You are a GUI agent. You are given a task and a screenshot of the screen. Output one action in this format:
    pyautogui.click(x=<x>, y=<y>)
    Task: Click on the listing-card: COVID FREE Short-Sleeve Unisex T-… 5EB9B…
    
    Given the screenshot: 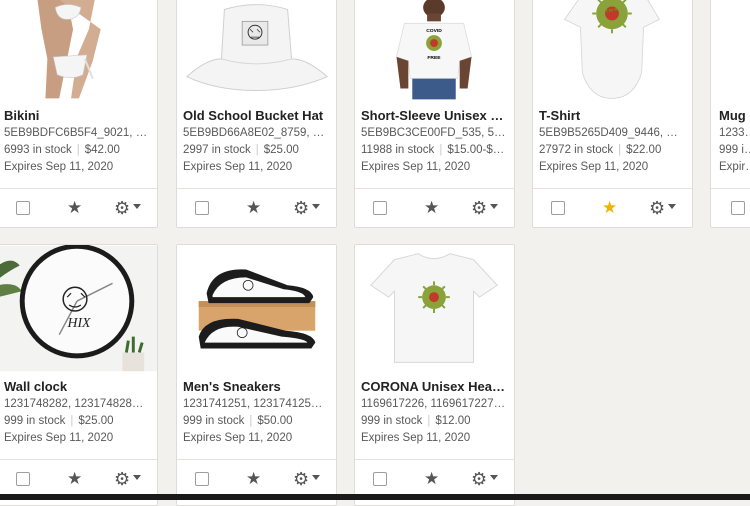 What is the action you would take?
    pyautogui.click(x=434, y=114)
    